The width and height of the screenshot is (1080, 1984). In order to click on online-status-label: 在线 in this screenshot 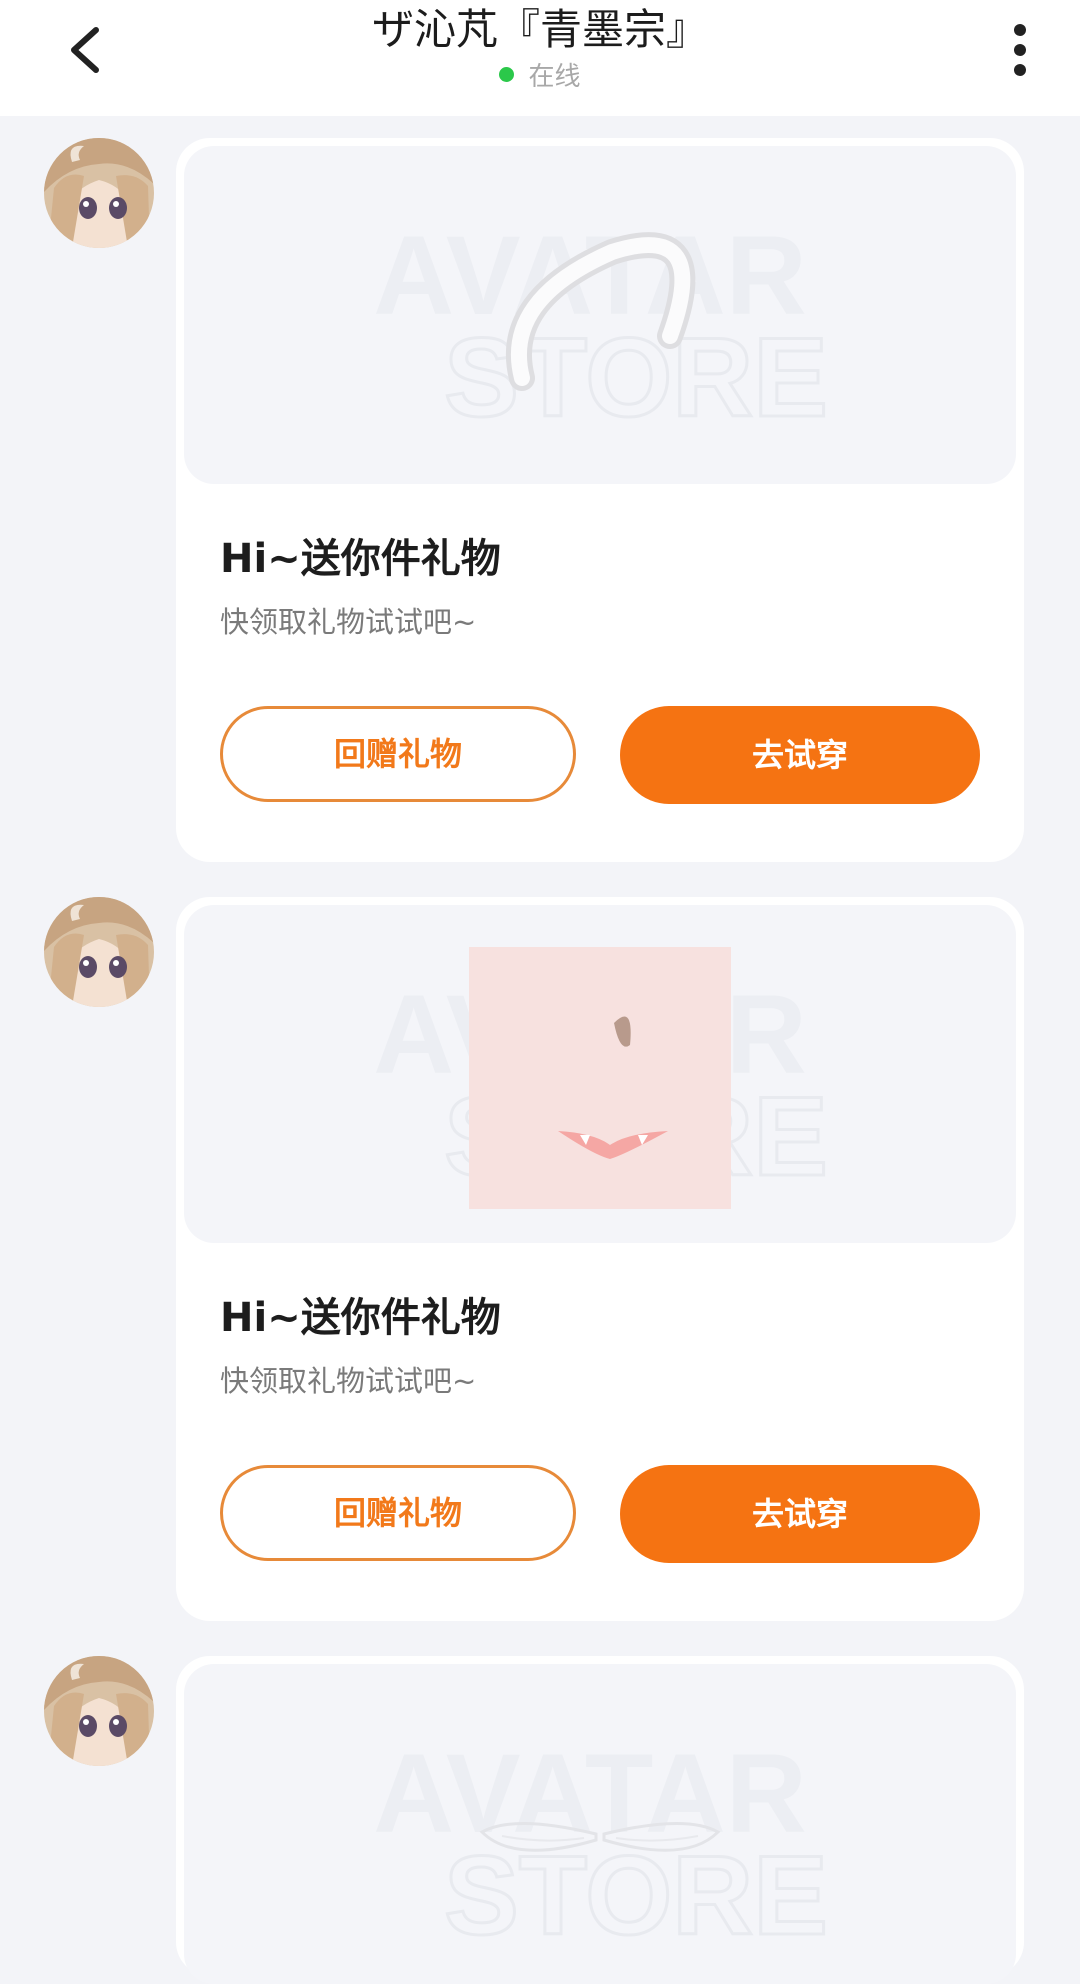, I will do `click(554, 77)`.